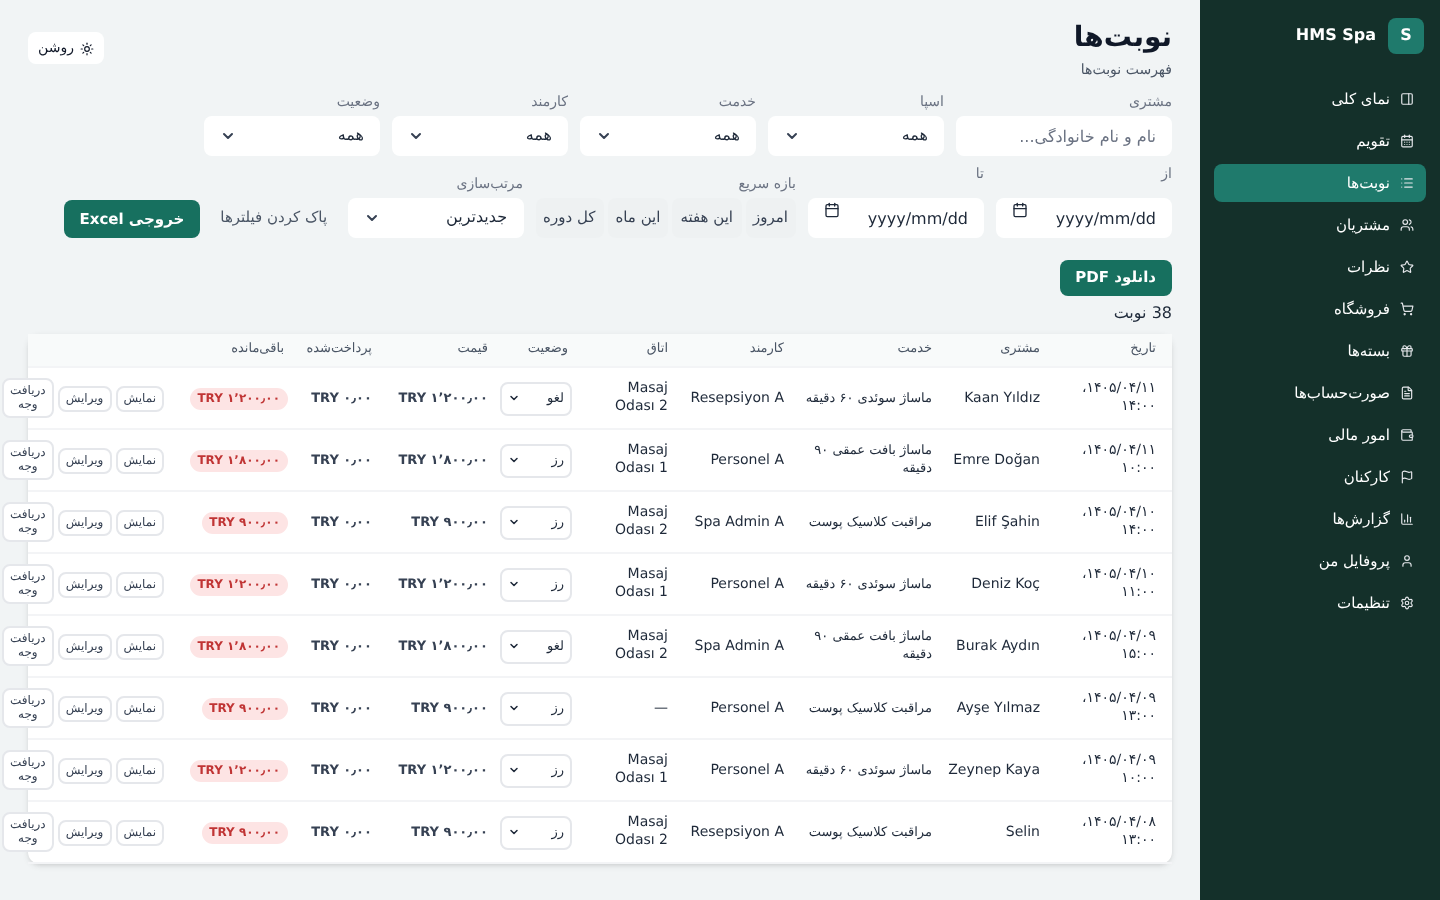 The width and height of the screenshot is (1440, 900). What do you see at coordinates (1407, 225) in the screenshot?
I see `users-icon` at bounding box center [1407, 225].